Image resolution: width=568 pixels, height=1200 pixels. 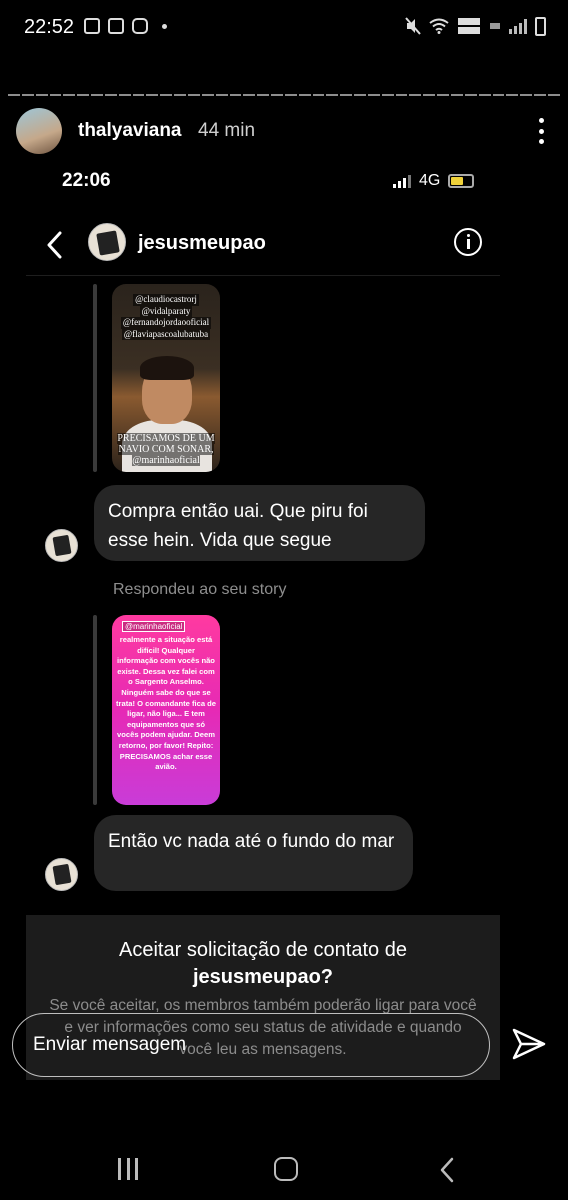 I want to click on message-bubble: Então vc nada até o fundo do mar, so click(x=253, y=853).